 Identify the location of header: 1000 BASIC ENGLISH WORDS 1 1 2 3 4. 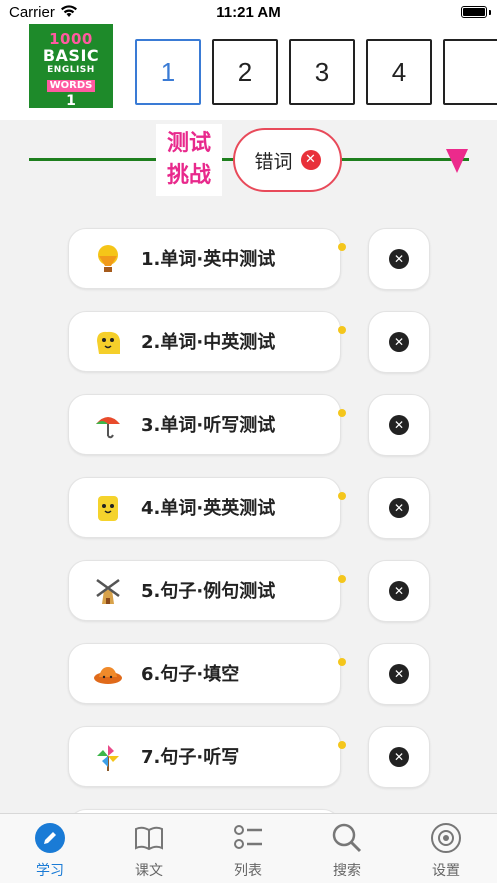
(248, 72).